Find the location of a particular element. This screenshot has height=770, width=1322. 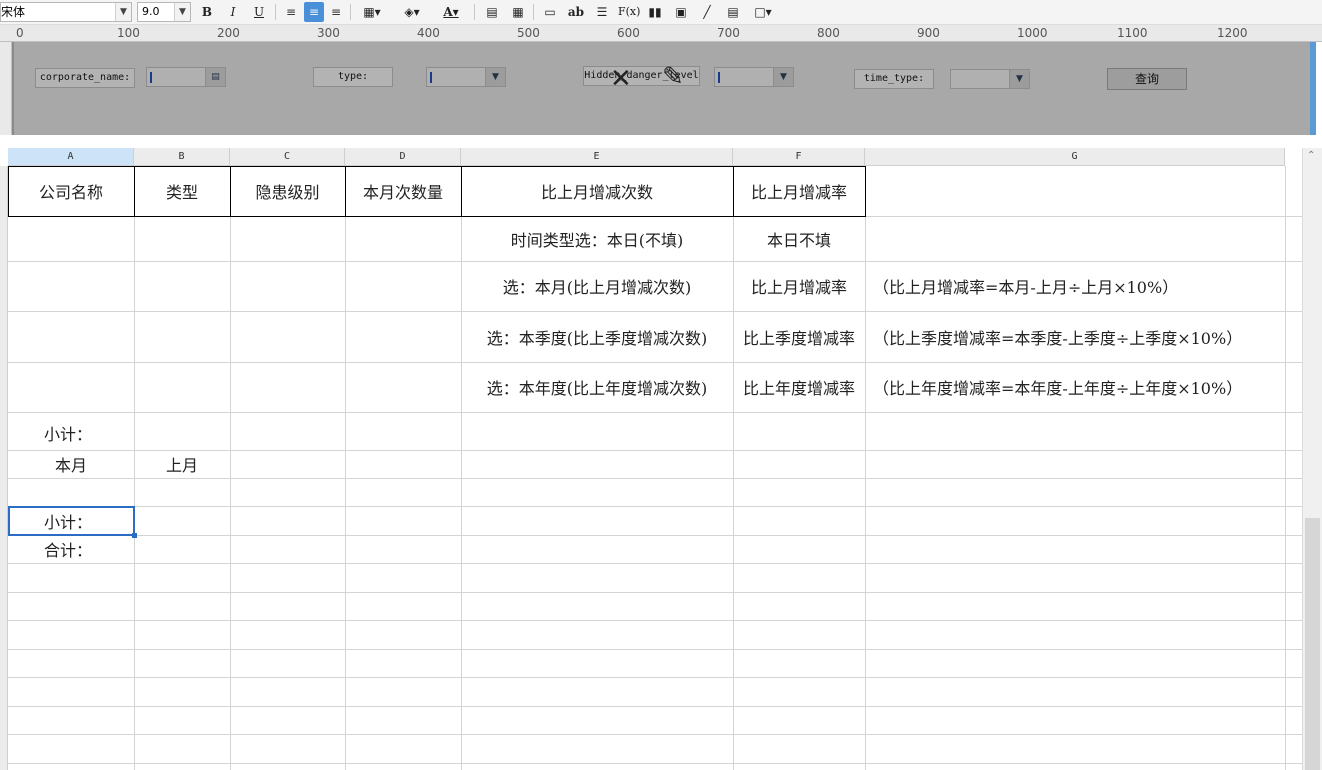

selected-cell-outline is located at coordinates (71, 521).